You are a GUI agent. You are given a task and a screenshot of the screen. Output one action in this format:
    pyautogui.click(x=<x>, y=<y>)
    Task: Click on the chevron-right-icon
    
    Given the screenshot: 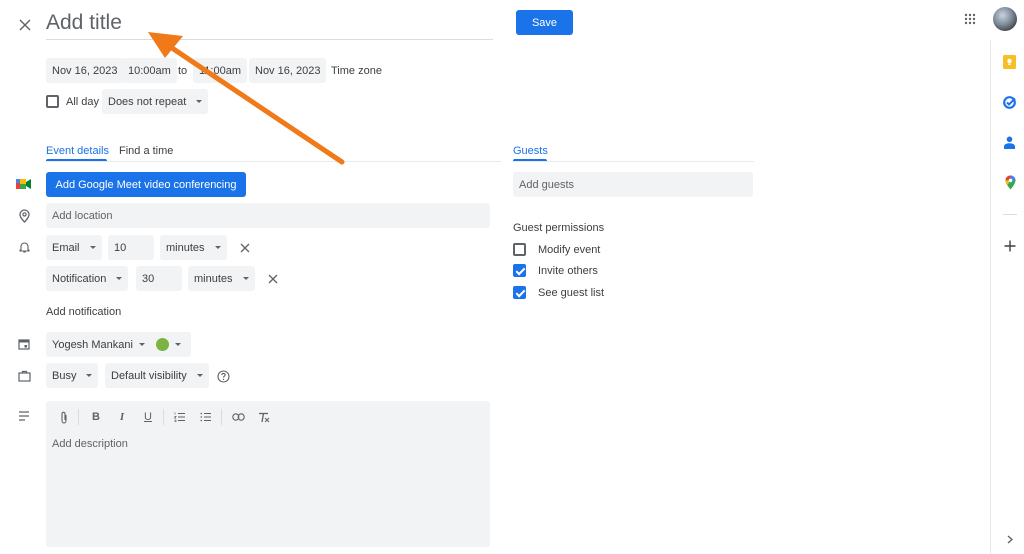 What is the action you would take?
    pyautogui.click(x=1010, y=539)
    